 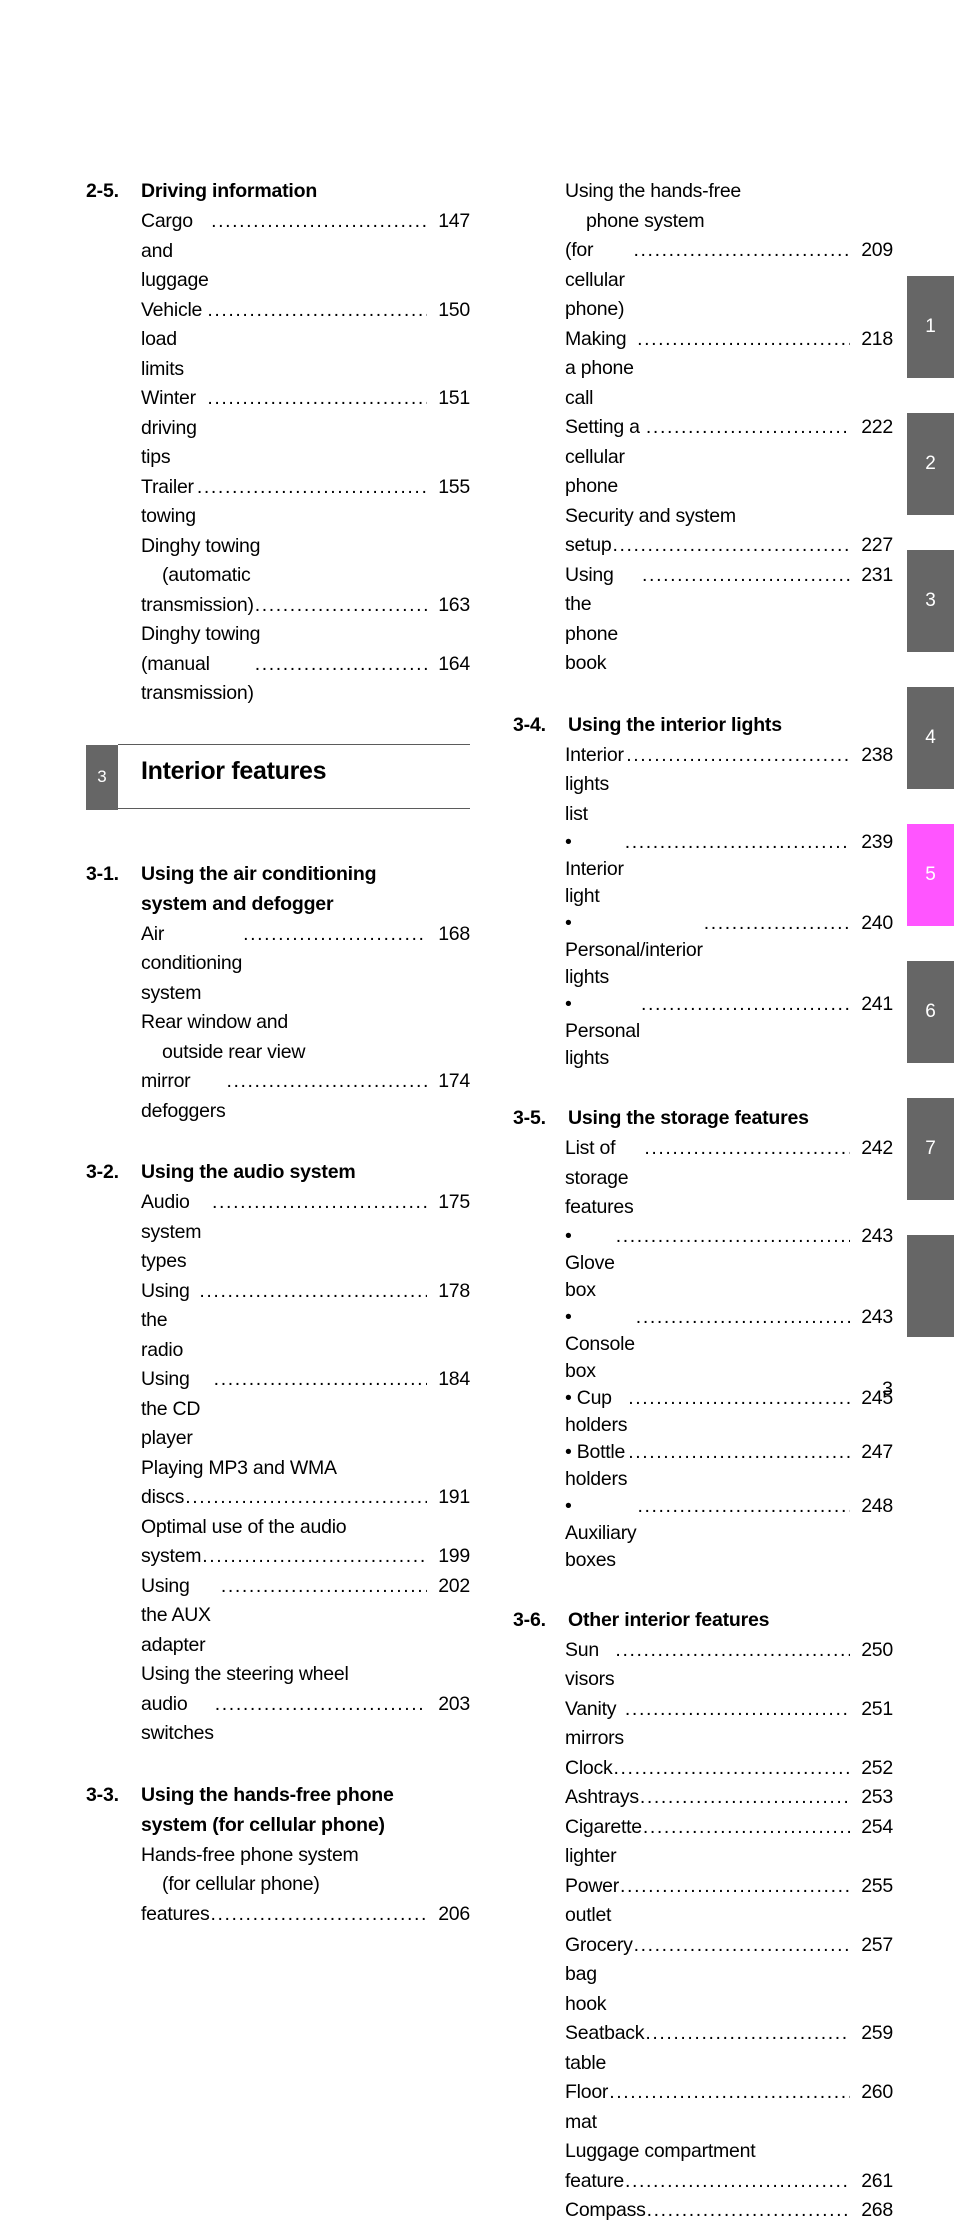 What do you see at coordinates (703, 1178) in the screenshot?
I see `toc-entry: List of storage features 242` at bounding box center [703, 1178].